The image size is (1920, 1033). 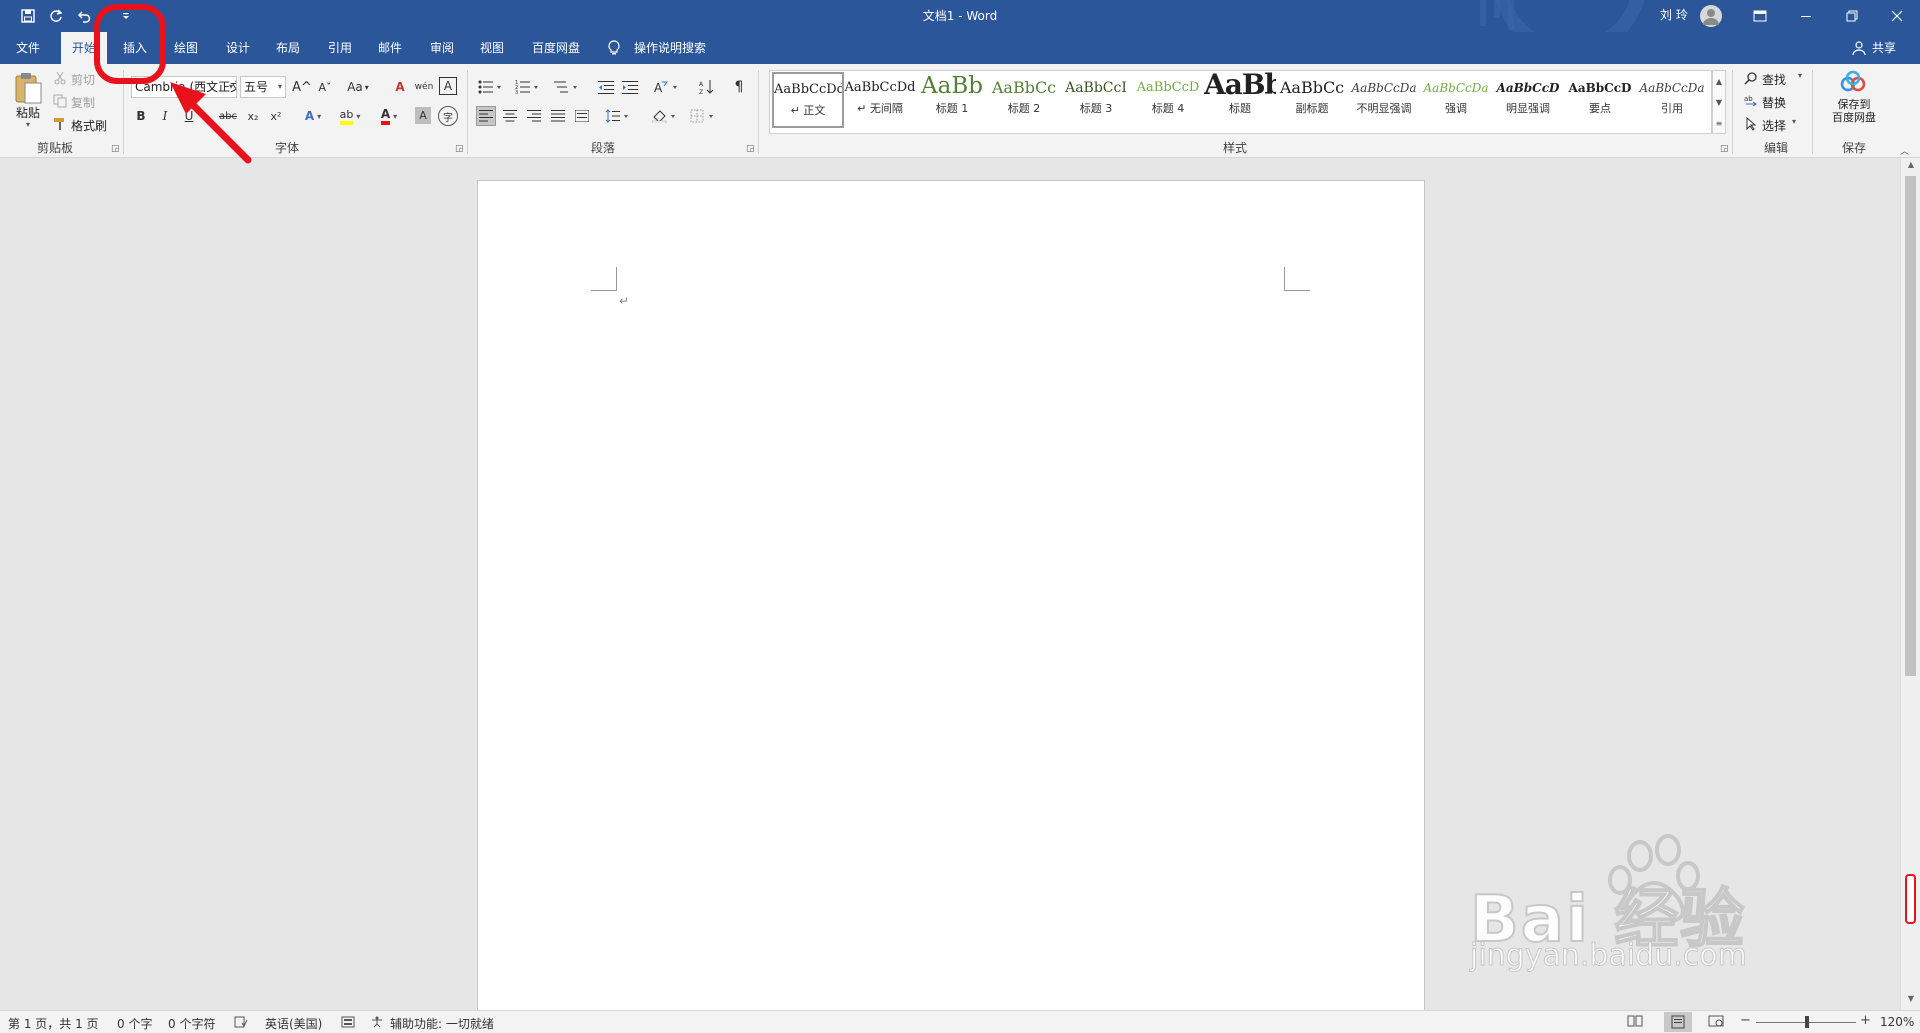 I want to click on highlight-button: ab ▾, so click(x=350, y=116).